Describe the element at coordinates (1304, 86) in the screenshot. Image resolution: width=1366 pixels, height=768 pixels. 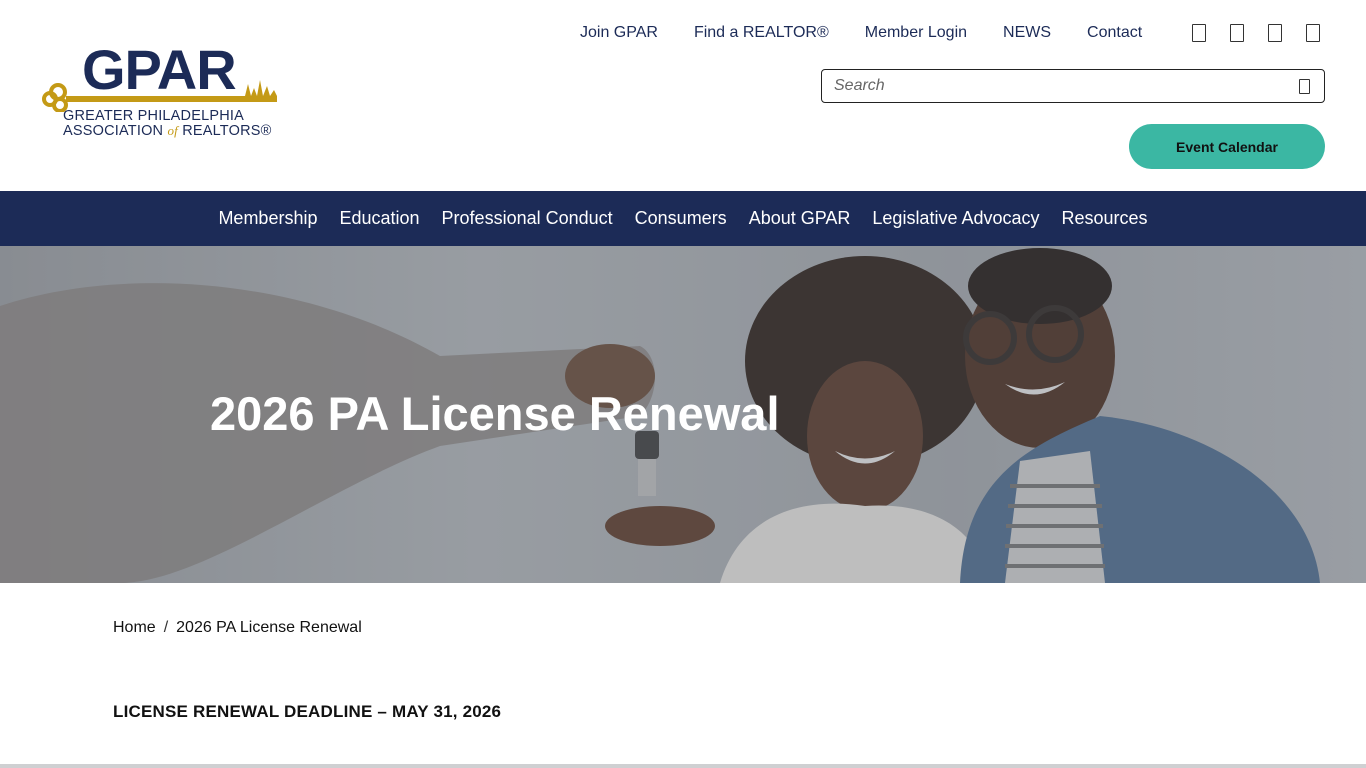
I see `search-icon` at that location.